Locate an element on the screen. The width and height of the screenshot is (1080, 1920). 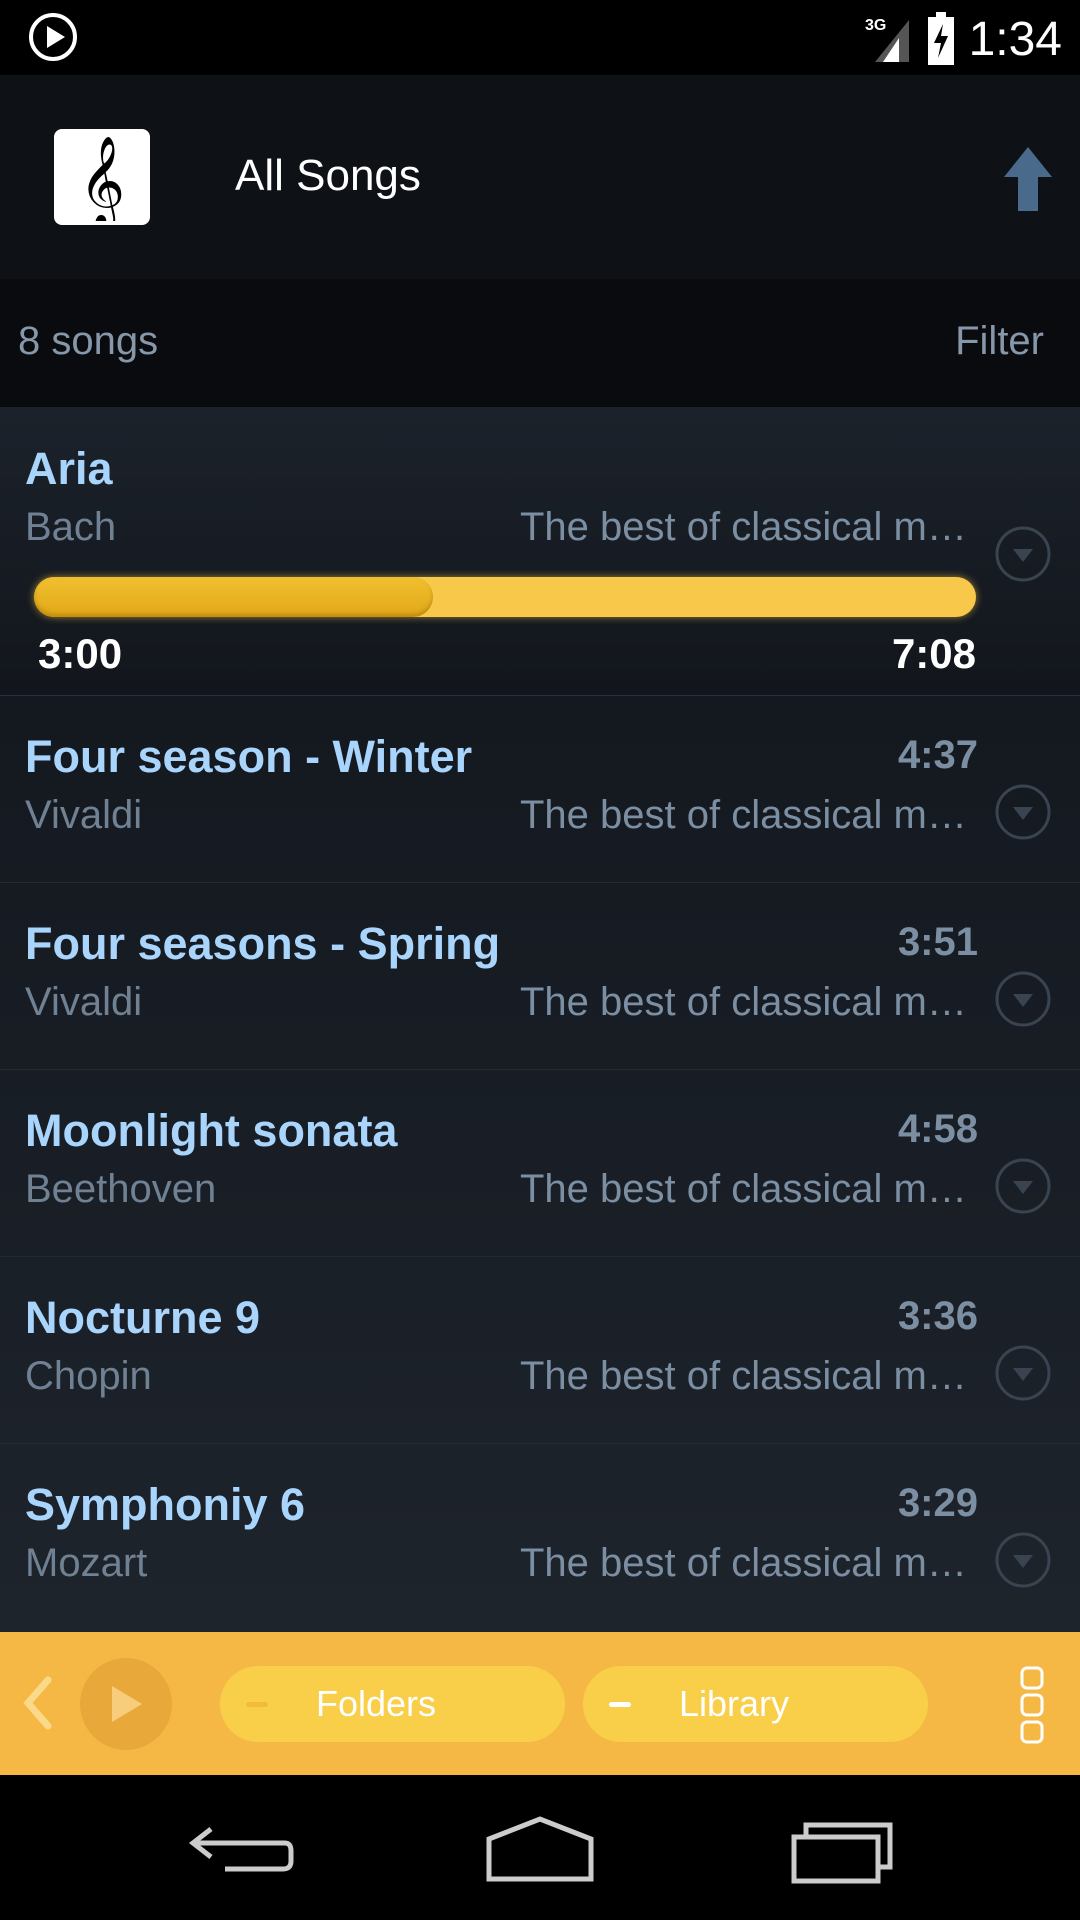
song-artist: Mozart is located at coordinates (86, 1563).